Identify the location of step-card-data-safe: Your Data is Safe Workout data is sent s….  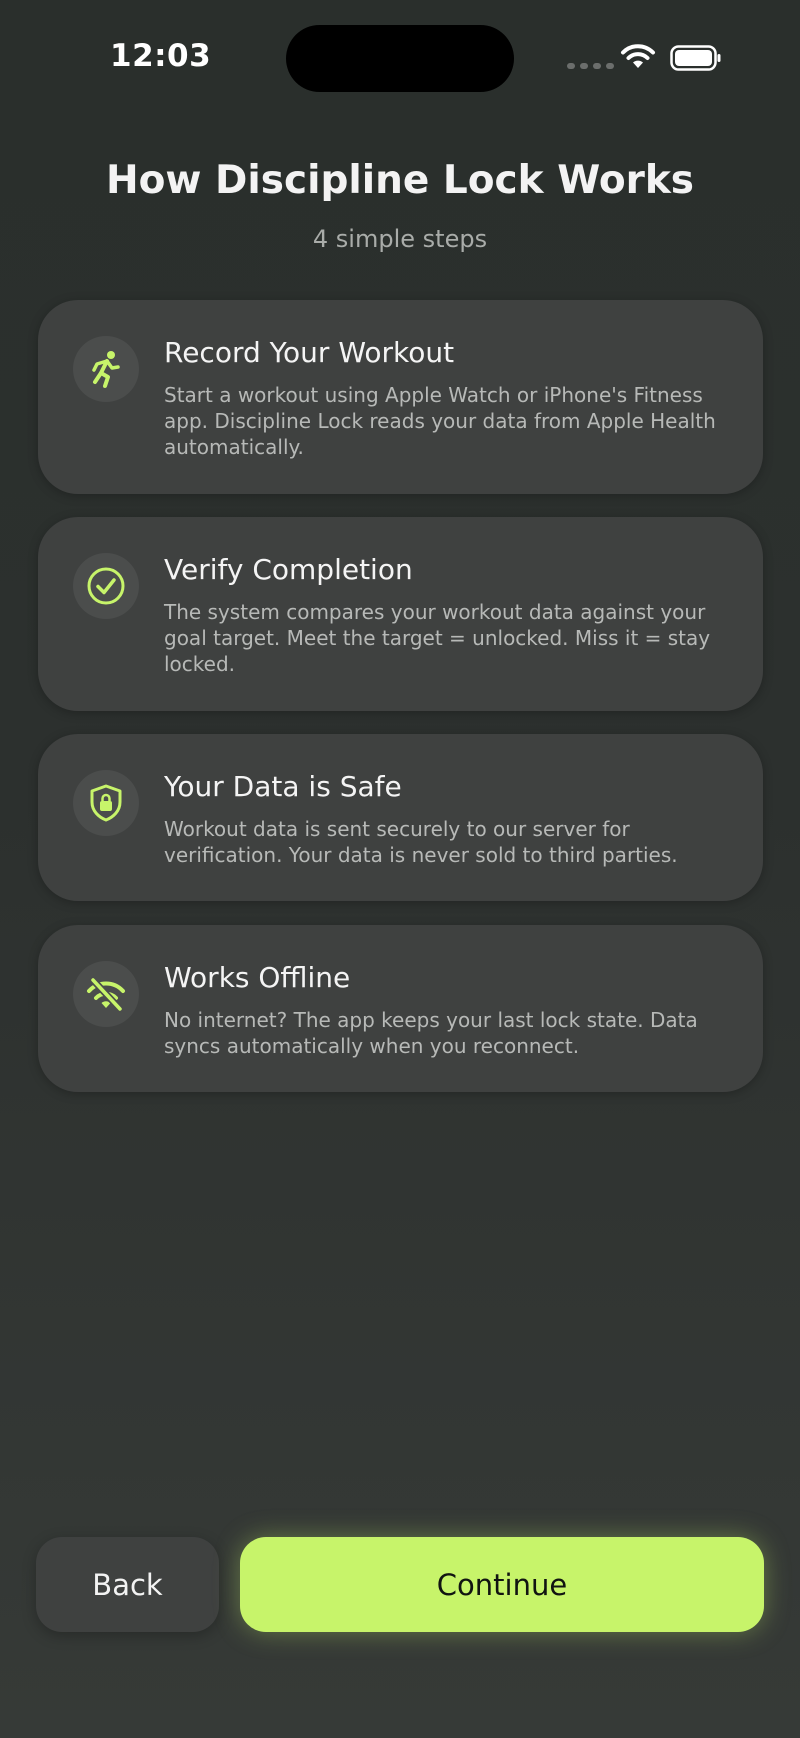
(400, 817).